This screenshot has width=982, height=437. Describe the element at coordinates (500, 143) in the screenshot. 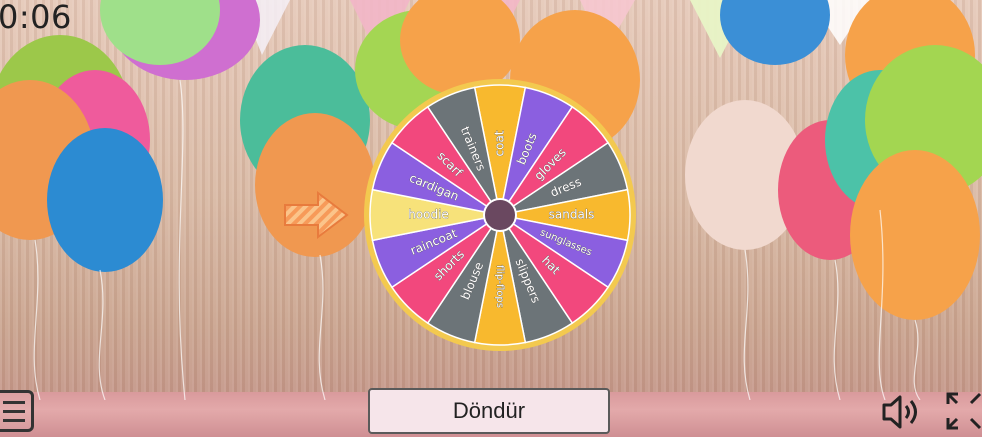

I see `wheel-item-label: coat` at that location.